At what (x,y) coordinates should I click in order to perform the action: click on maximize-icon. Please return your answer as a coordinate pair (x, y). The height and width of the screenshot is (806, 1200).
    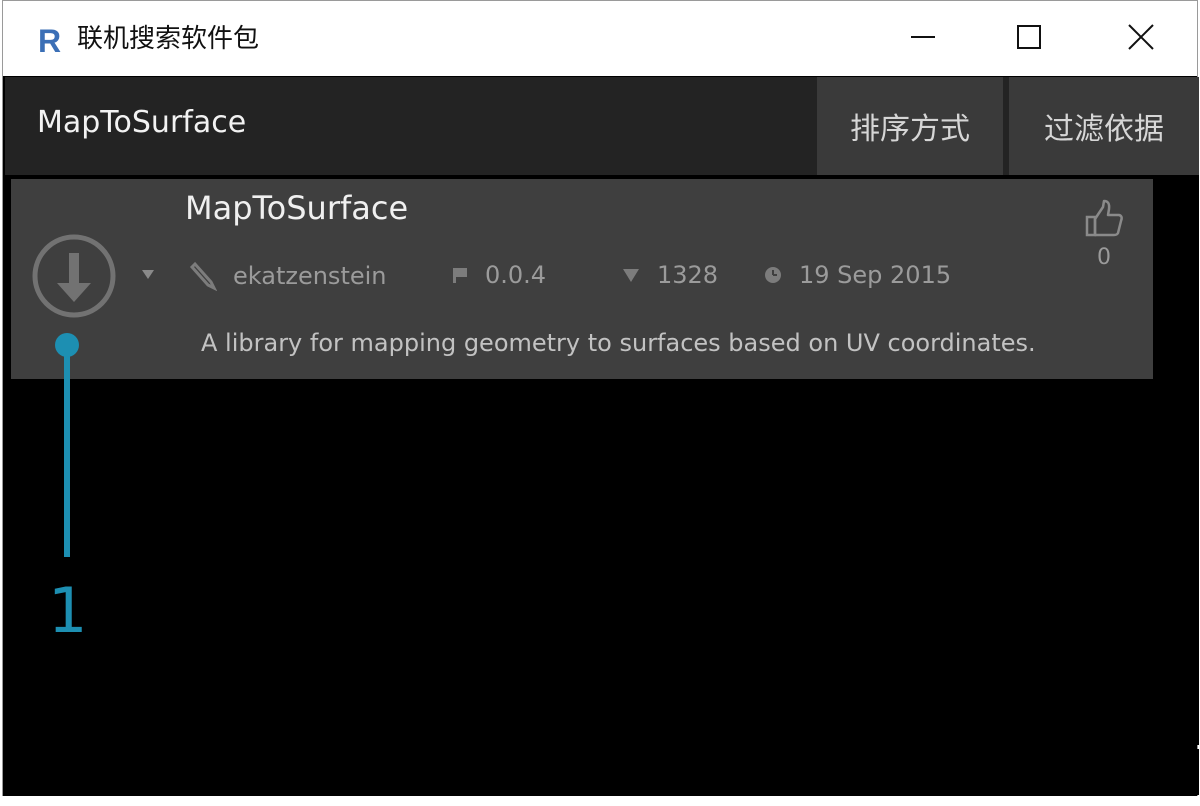
    Looking at the image, I should click on (1029, 37).